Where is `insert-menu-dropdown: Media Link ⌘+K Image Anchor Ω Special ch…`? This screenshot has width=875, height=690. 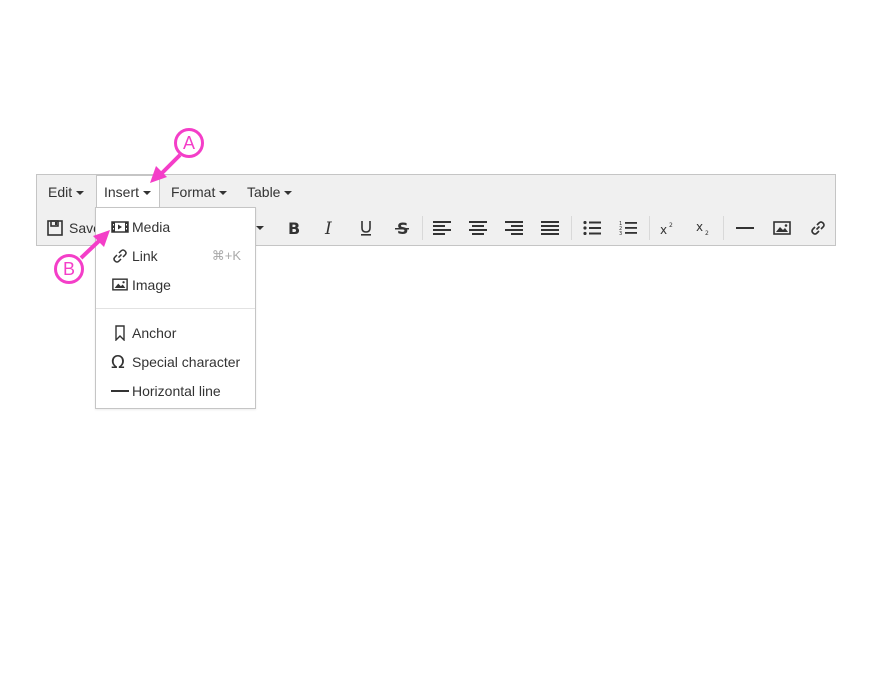 insert-menu-dropdown: Media Link ⌘+K Image Anchor Ω Special ch… is located at coordinates (175, 308).